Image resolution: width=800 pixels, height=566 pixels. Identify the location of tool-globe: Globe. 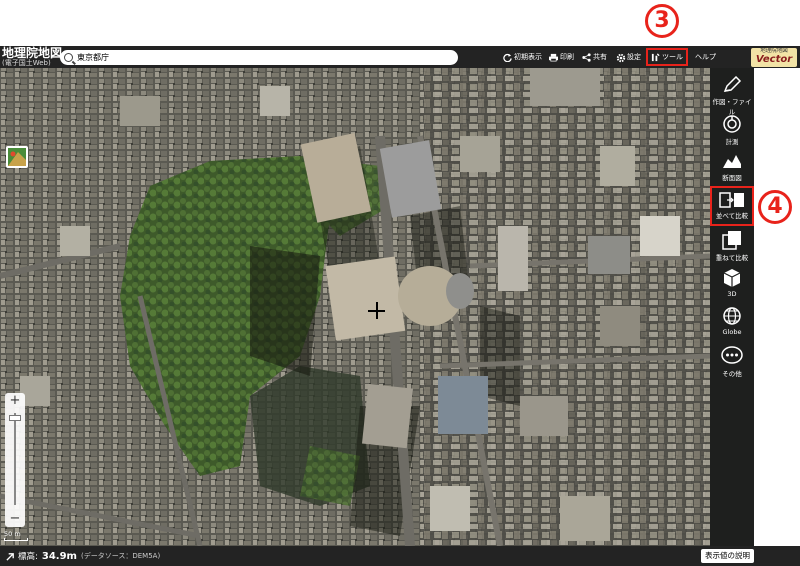
(732, 321).